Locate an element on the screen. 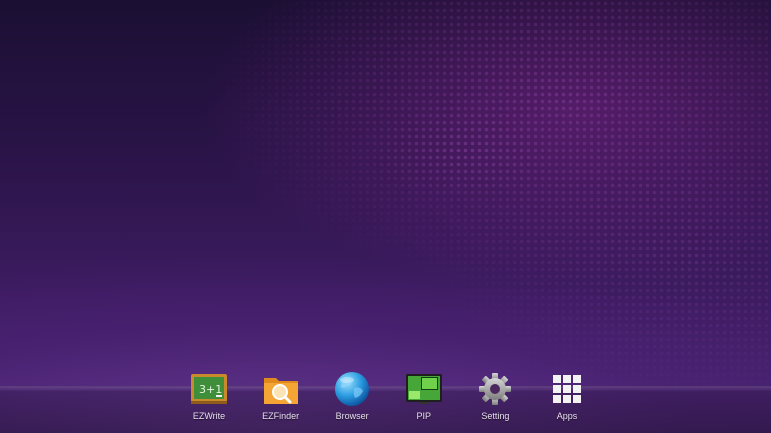 This screenshot has height=433, width=771. svg-text: 3+1 is located at coordinates (210, 389).